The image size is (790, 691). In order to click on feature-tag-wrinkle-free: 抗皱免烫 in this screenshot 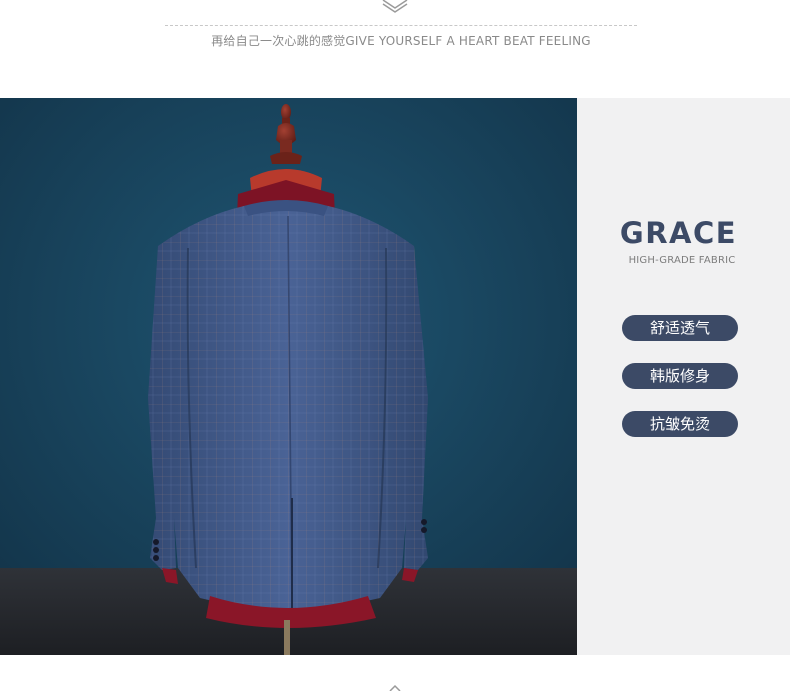, I will do `click(680, 424)`.